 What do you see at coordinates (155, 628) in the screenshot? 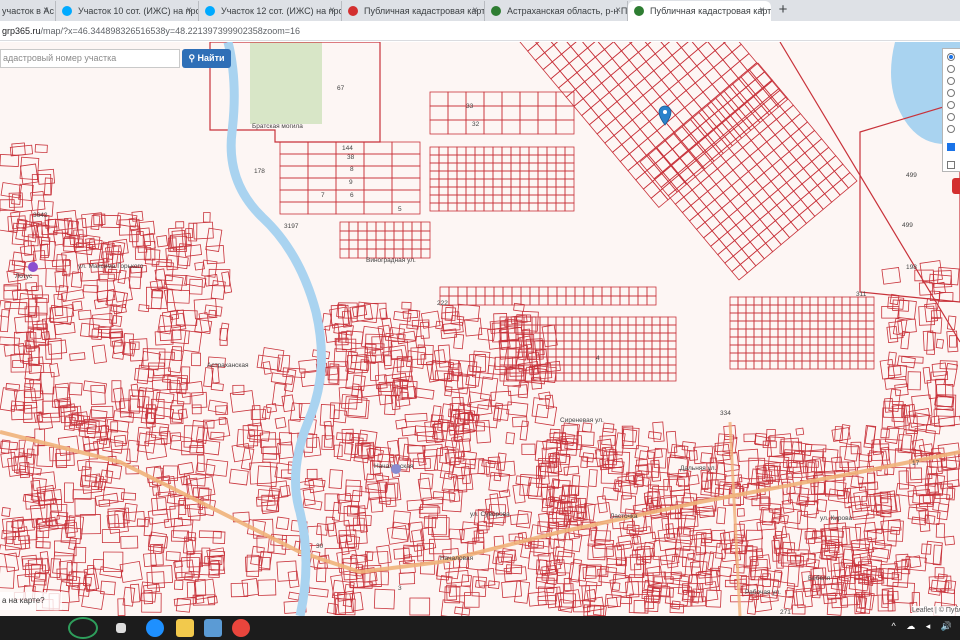
I see `edge-icon` at bounding box center [155, 628].